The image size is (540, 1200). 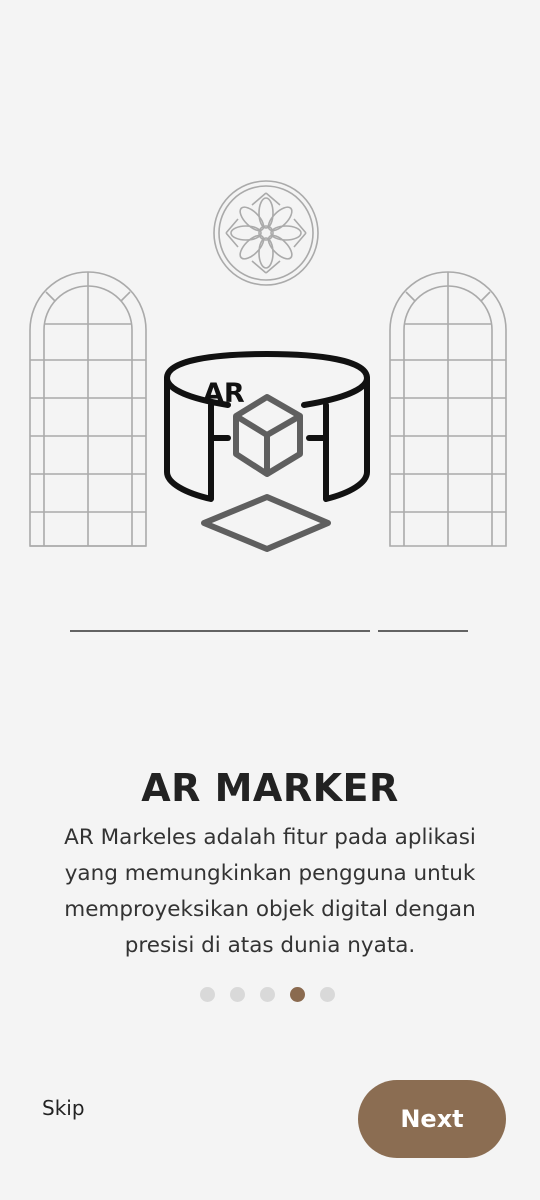 What do you see at coordinates (88, 409) in the screenshot?
I see `arched-window-left-icon` at bounding box center [88, 409].